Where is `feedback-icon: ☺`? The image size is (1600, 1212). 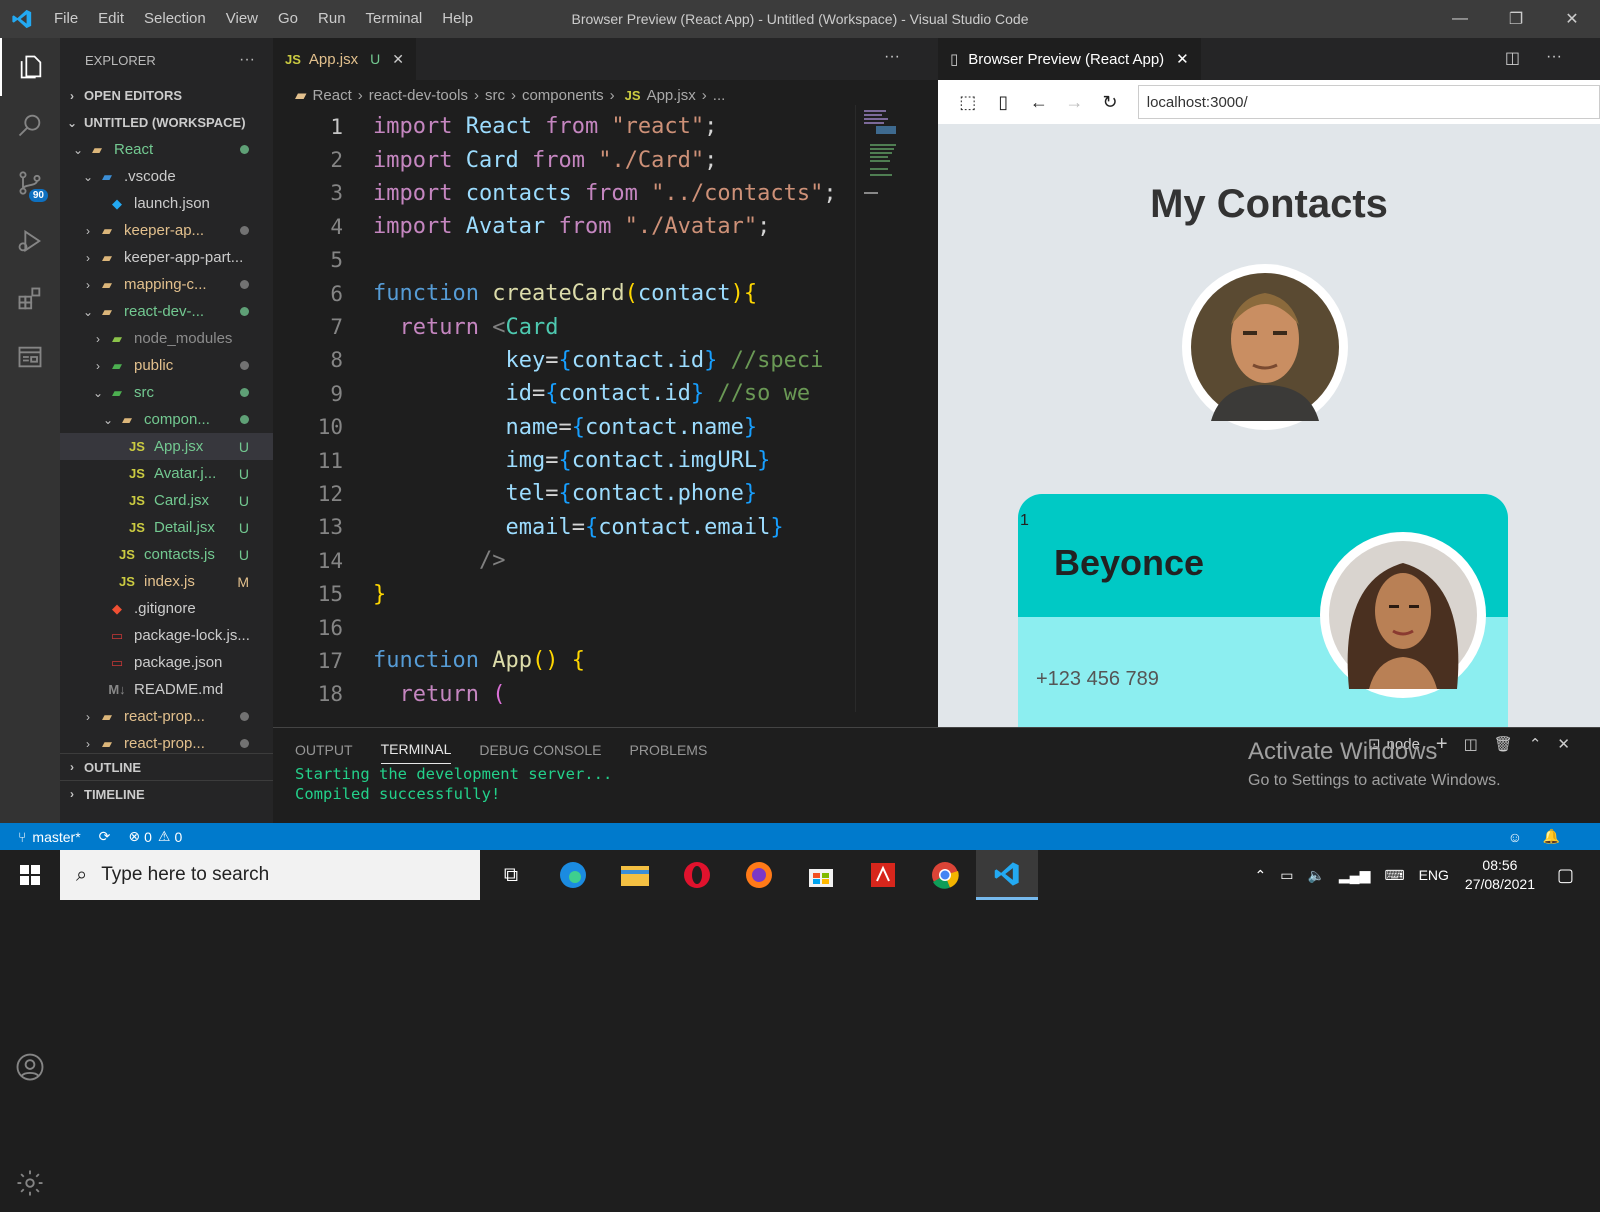 feedback-icon: ☺ is located at coordinates (1515, 837).